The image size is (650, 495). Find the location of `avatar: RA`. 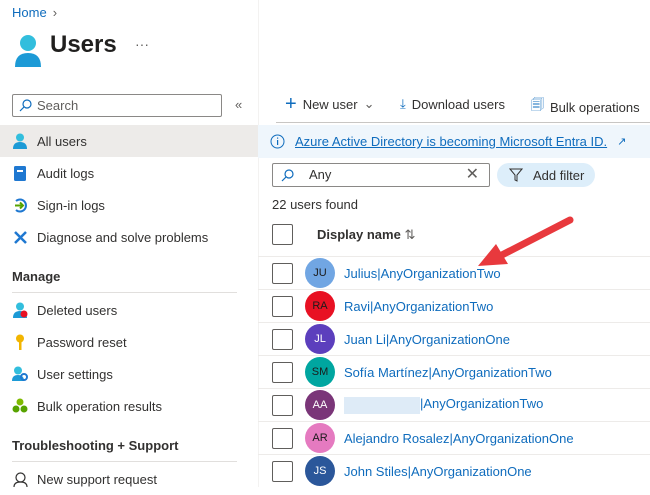

avatar: RA is located at coordinates (320, 306).